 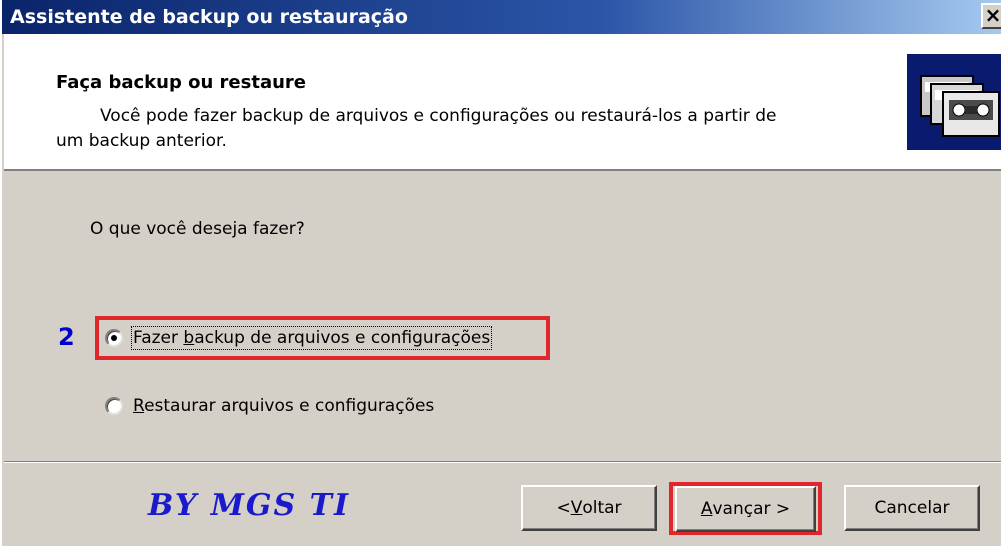 I want to click on title-bar: Assistente de backup ou restauração ×, so click(x=501, y=17).